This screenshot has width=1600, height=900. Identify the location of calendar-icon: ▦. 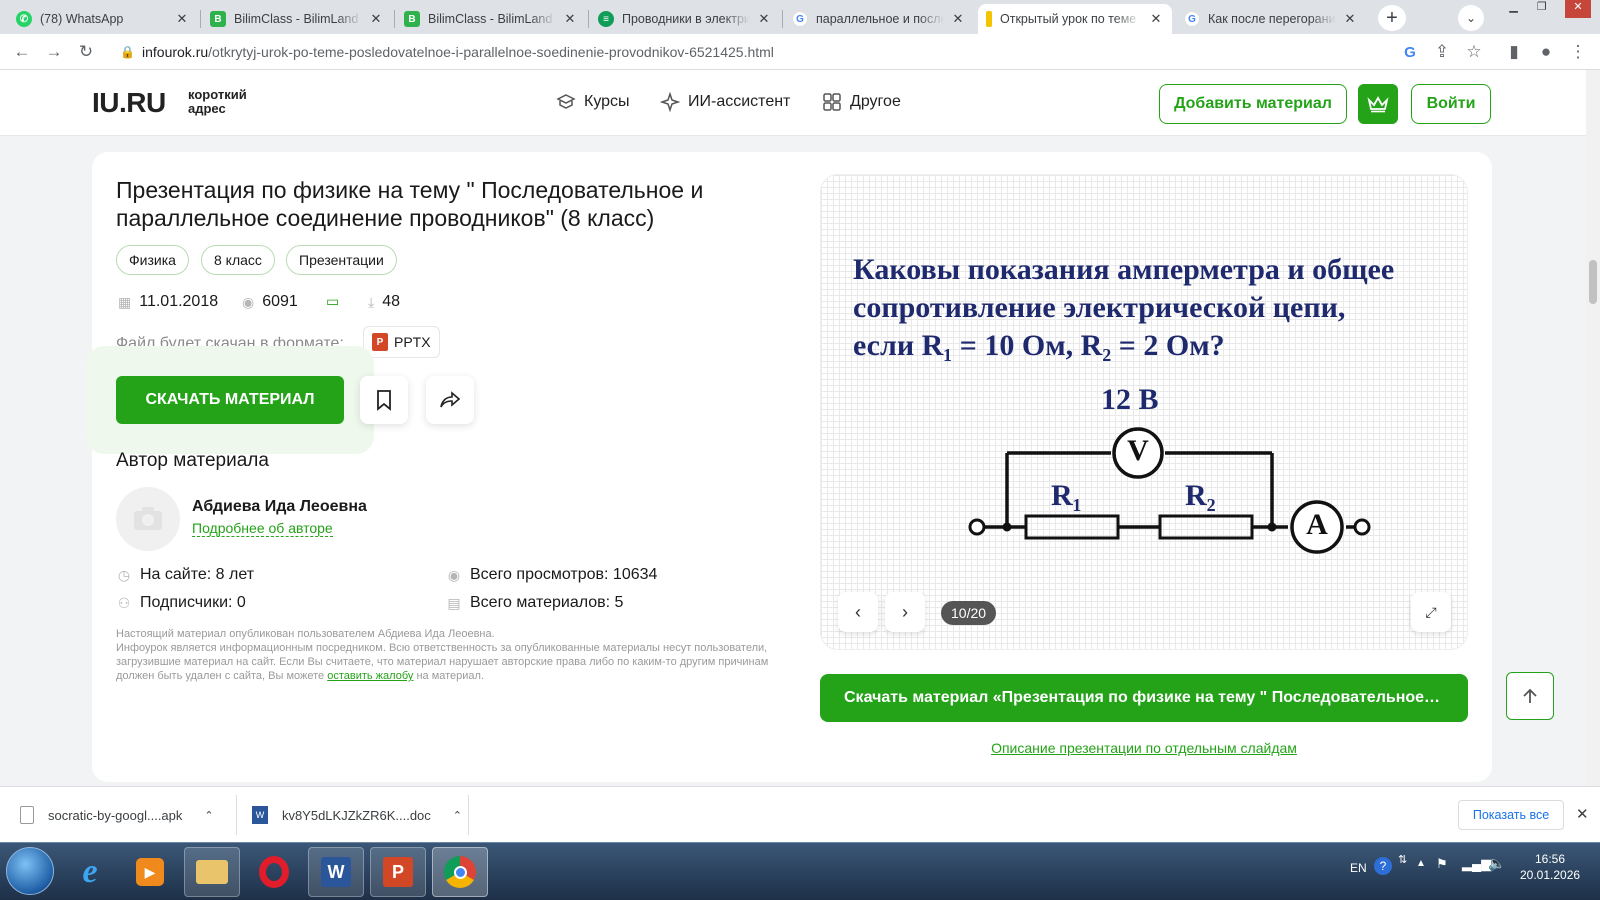
(125, 301).